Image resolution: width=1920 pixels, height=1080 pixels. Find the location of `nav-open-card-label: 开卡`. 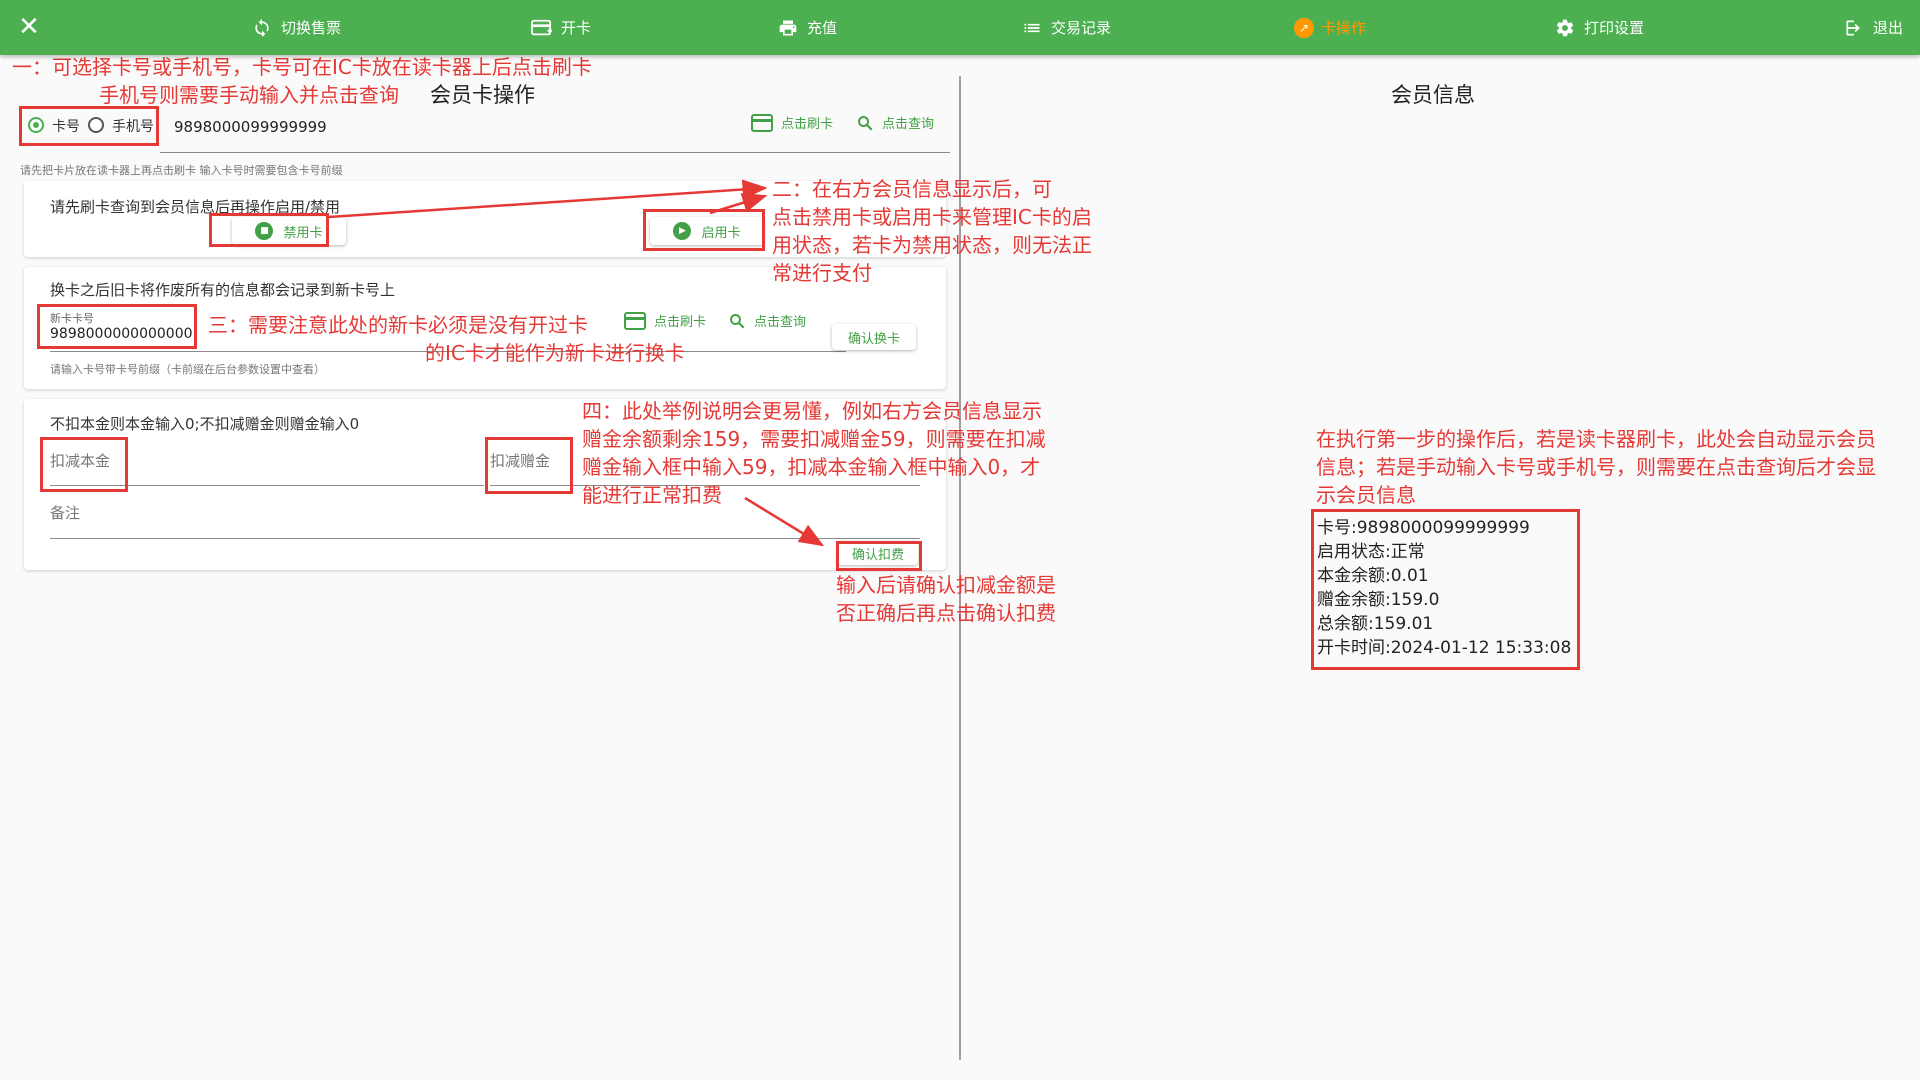

nav-open-card-label: 开卡 is located at coordinates (576, 28).